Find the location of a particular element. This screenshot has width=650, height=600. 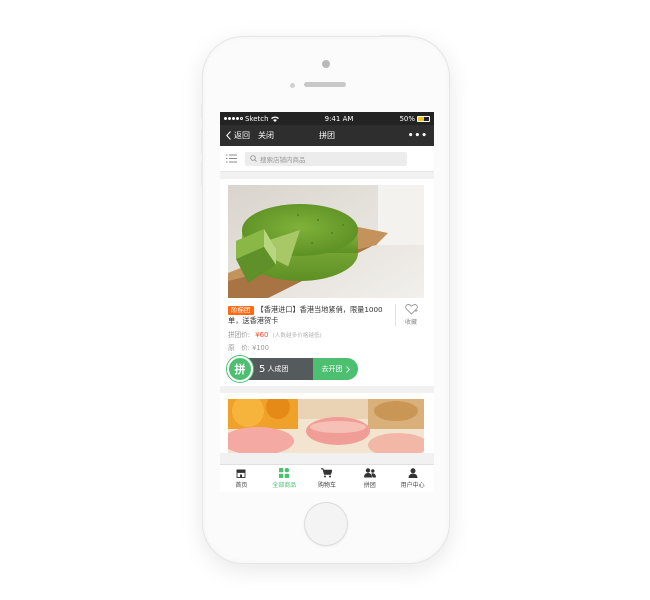

search-icon is located at coordinates (253, 158).